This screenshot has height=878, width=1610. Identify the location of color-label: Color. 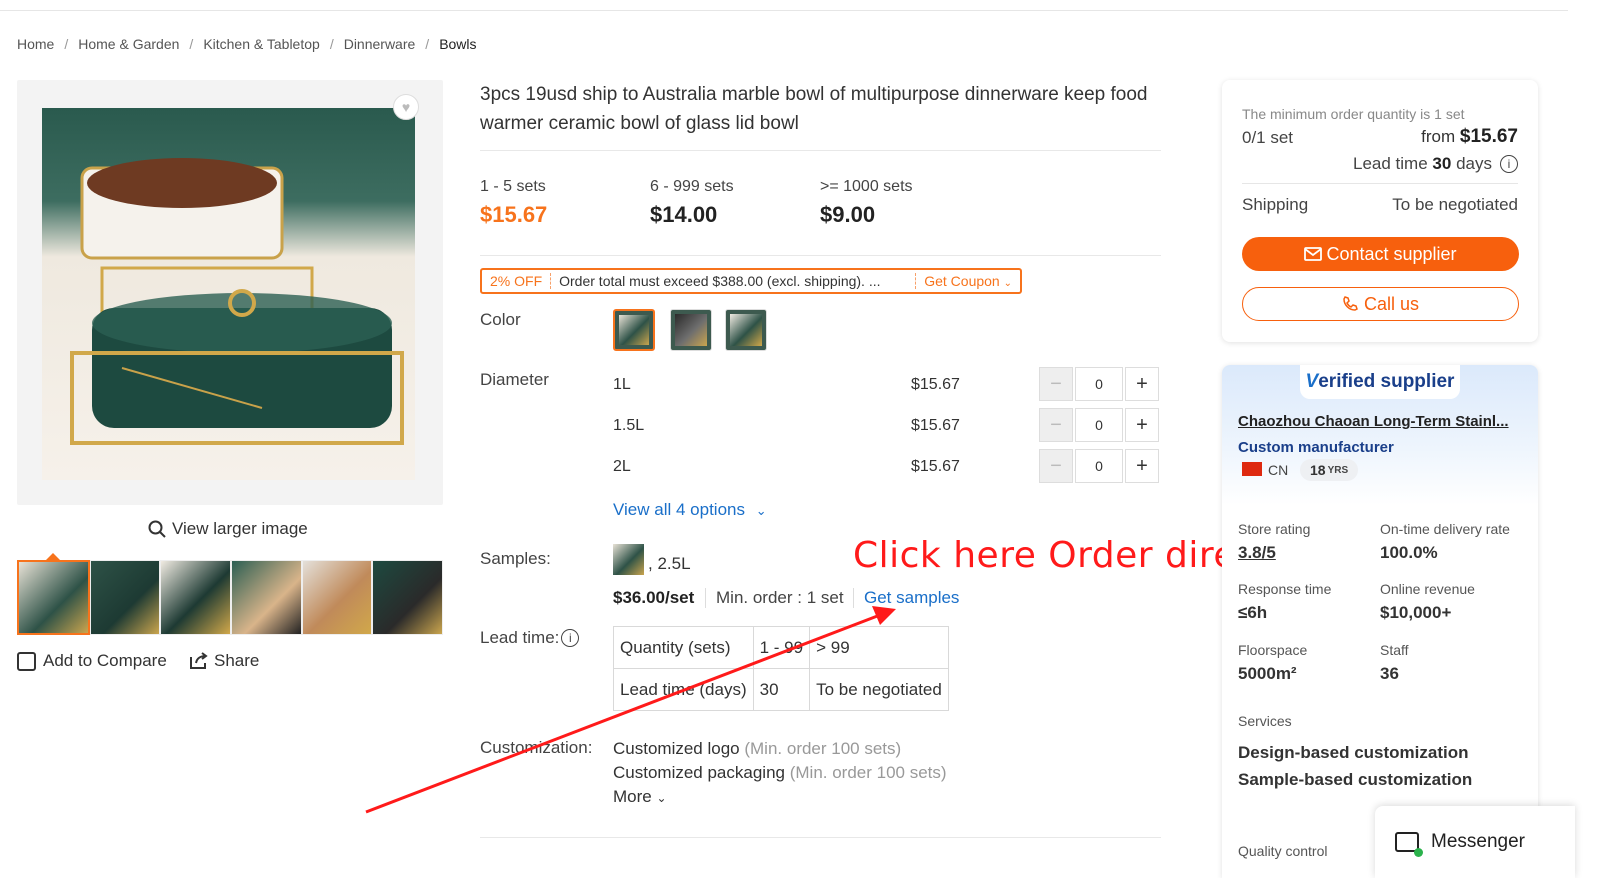
(500, 319).